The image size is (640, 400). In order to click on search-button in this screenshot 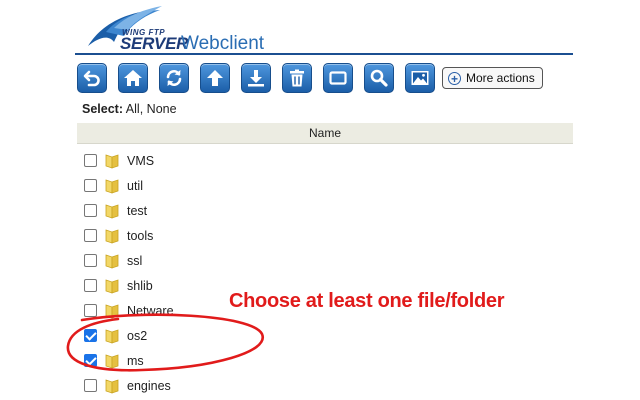, I will do `click(379, 78)`.